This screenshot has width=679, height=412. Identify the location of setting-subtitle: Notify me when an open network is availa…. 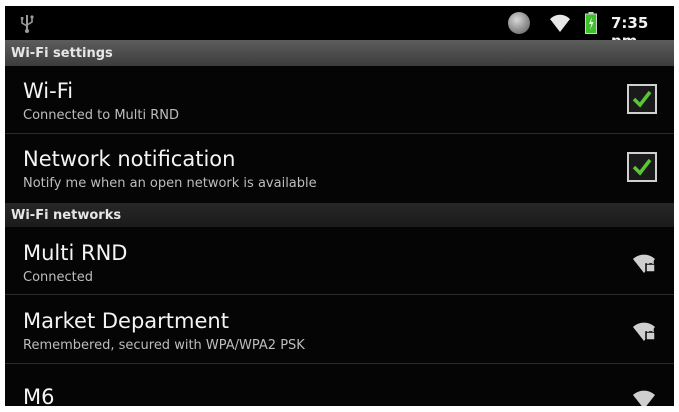
(170, 183).